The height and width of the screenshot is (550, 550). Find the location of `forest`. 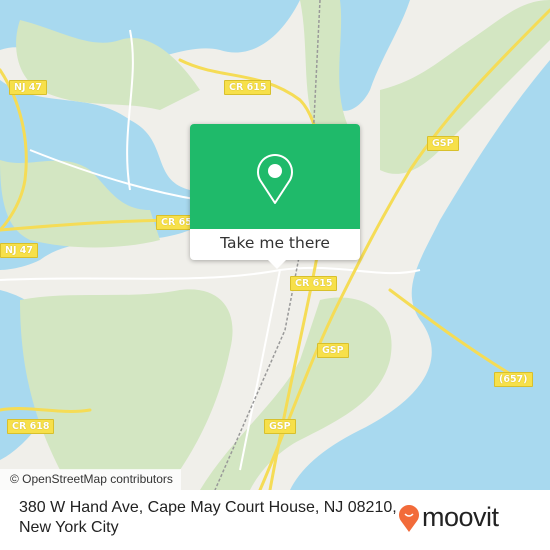

forest is located at coordinates (126, 379).